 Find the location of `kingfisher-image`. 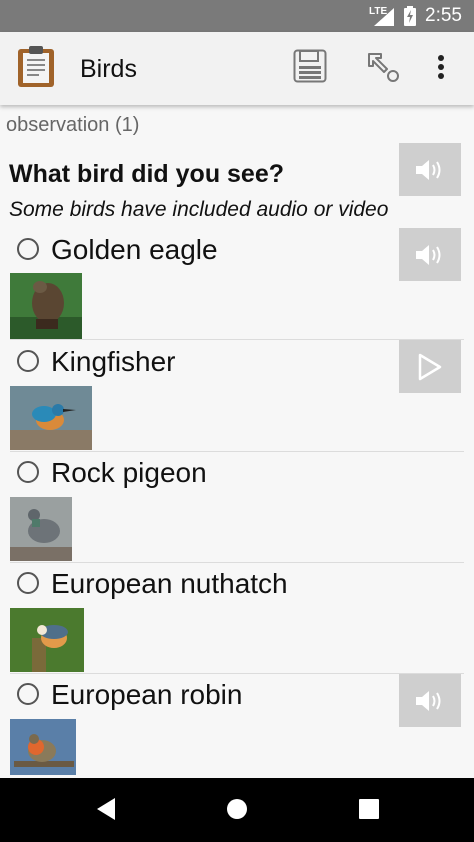

kingfisher-image is located at coordinates (51, 418).